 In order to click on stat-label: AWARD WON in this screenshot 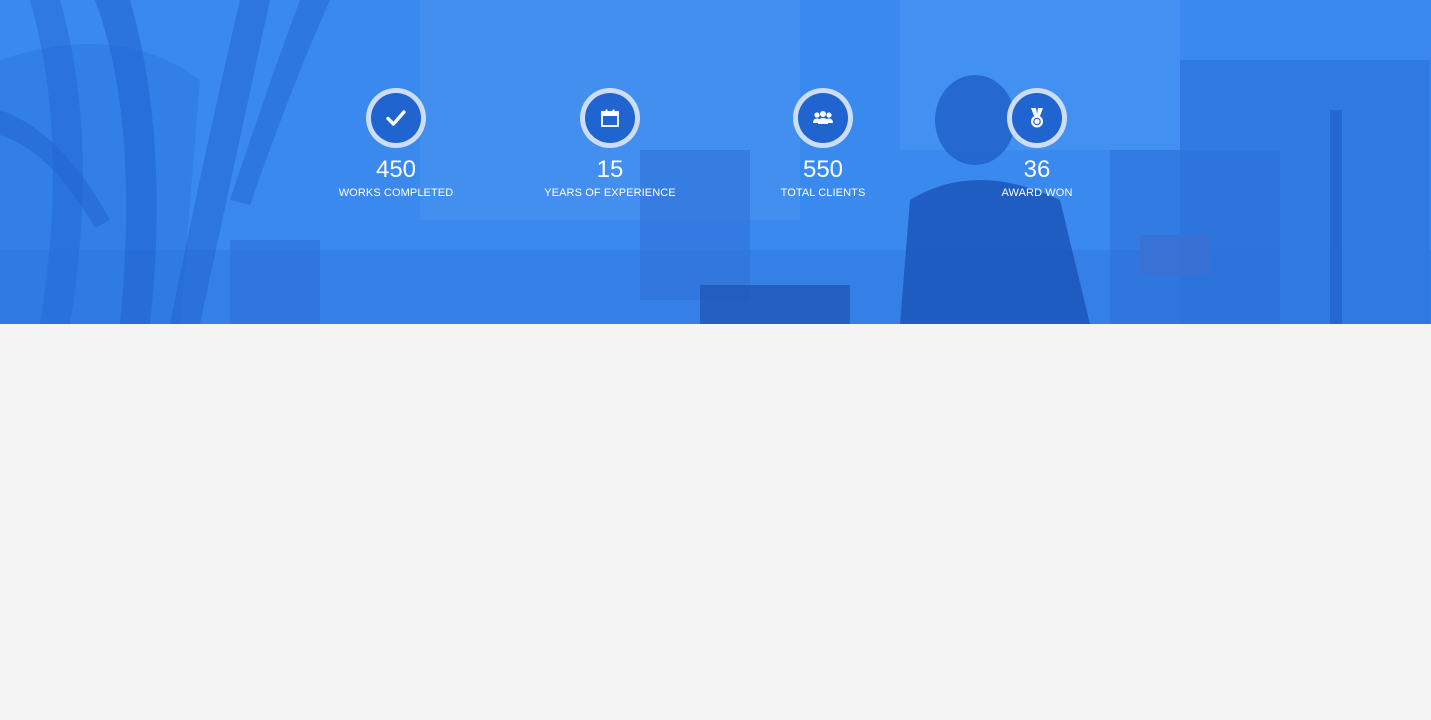, I will do `click(1037, 193)`.